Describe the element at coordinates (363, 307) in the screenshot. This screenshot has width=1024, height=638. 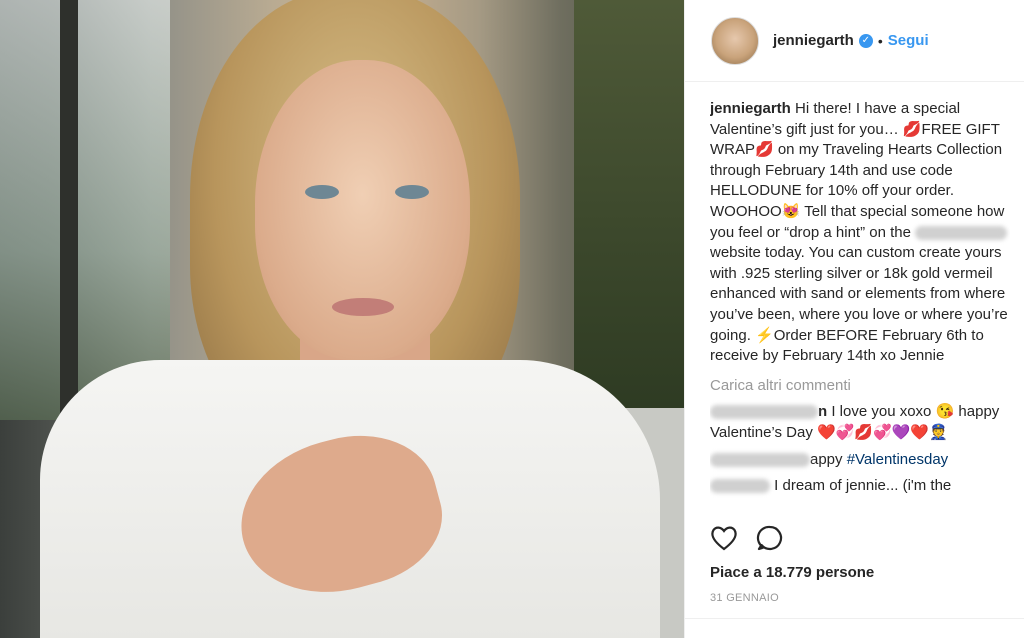
I see `lips` at that location.